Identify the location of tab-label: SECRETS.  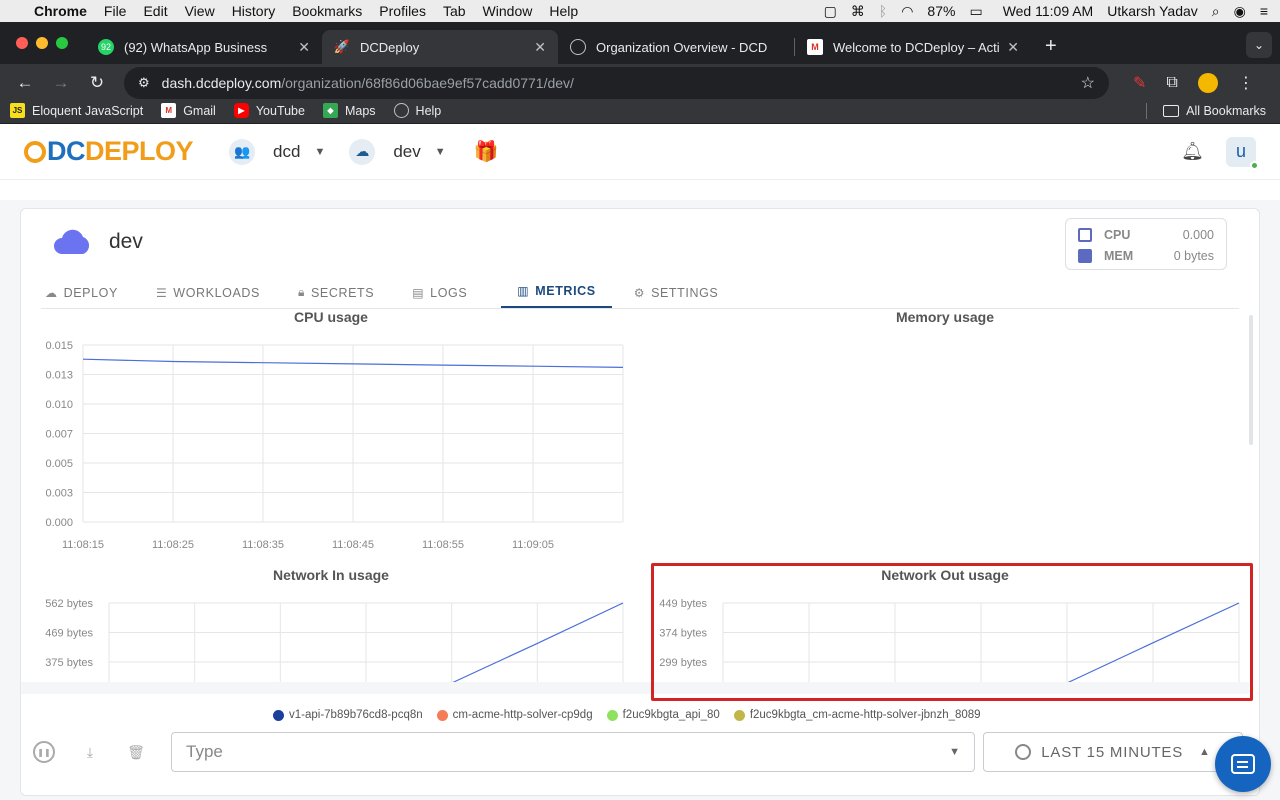
(342, 292).